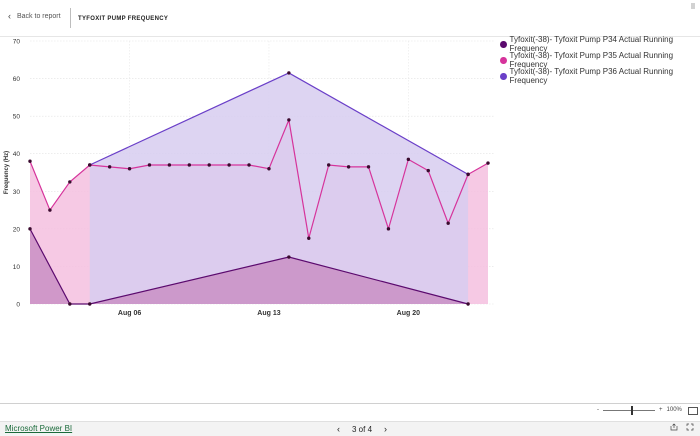  Describe the element at coordinates (598, 410) in the screenshot. I see `zoom-out-button: -` at that location.